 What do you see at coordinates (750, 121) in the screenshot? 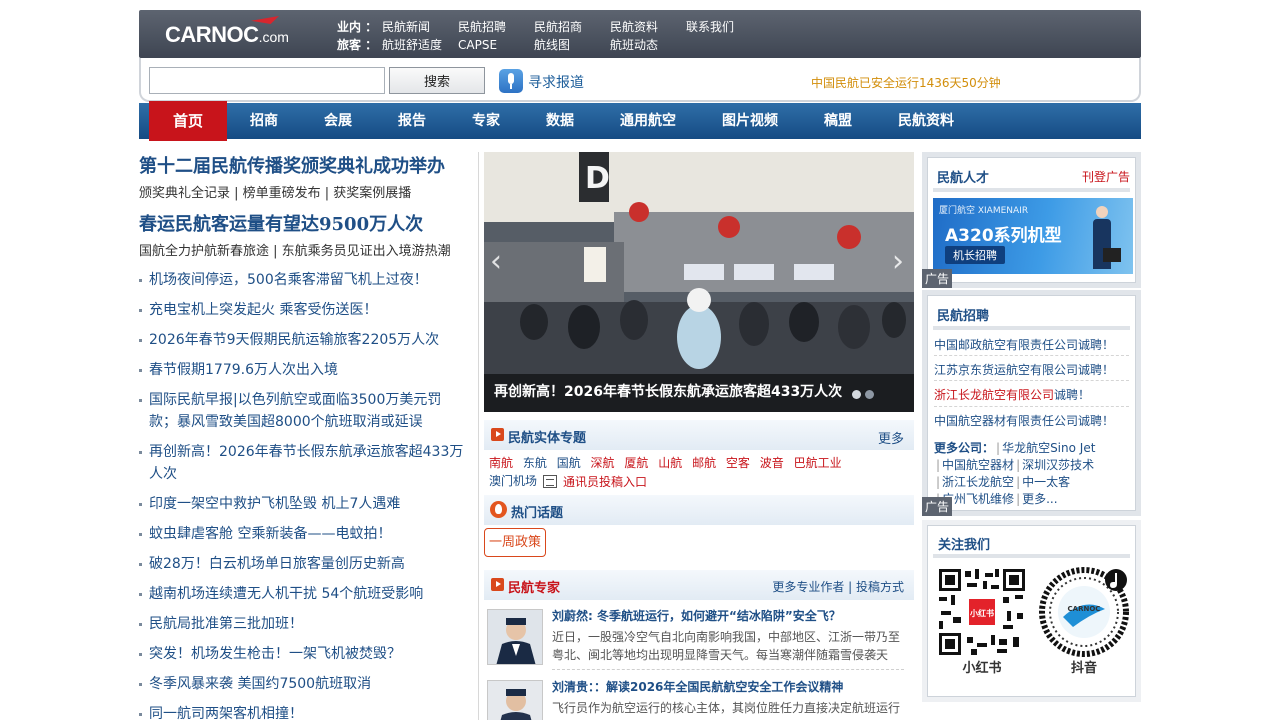
I see `nav-photo-video: 图片视频` at bounding box center [750, 121].